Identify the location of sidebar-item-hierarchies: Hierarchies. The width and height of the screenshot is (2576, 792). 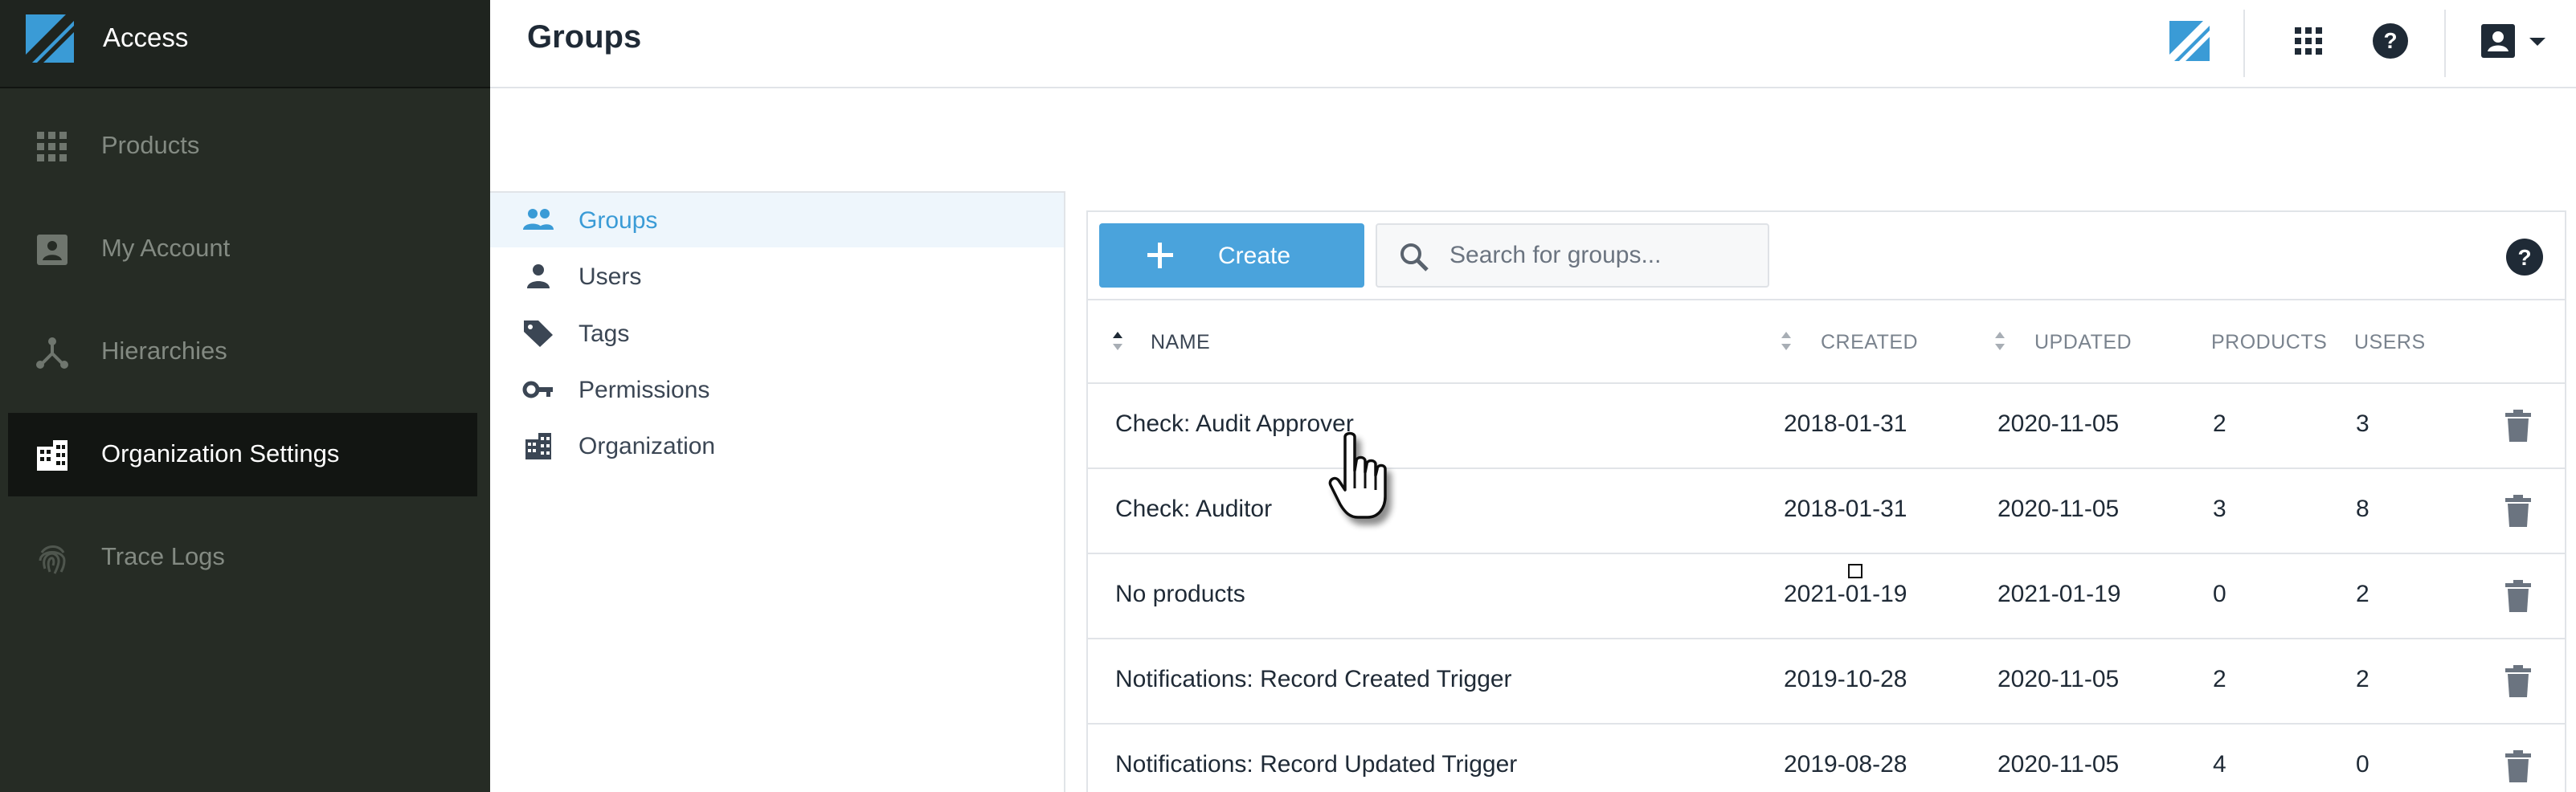
(242, 352).